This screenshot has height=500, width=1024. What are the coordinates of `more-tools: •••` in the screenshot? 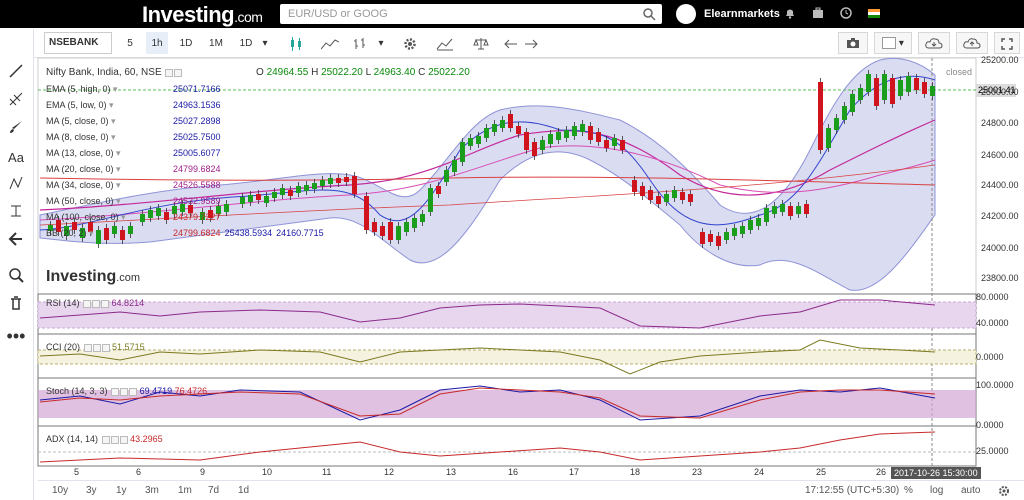 It's located at (16, 338).